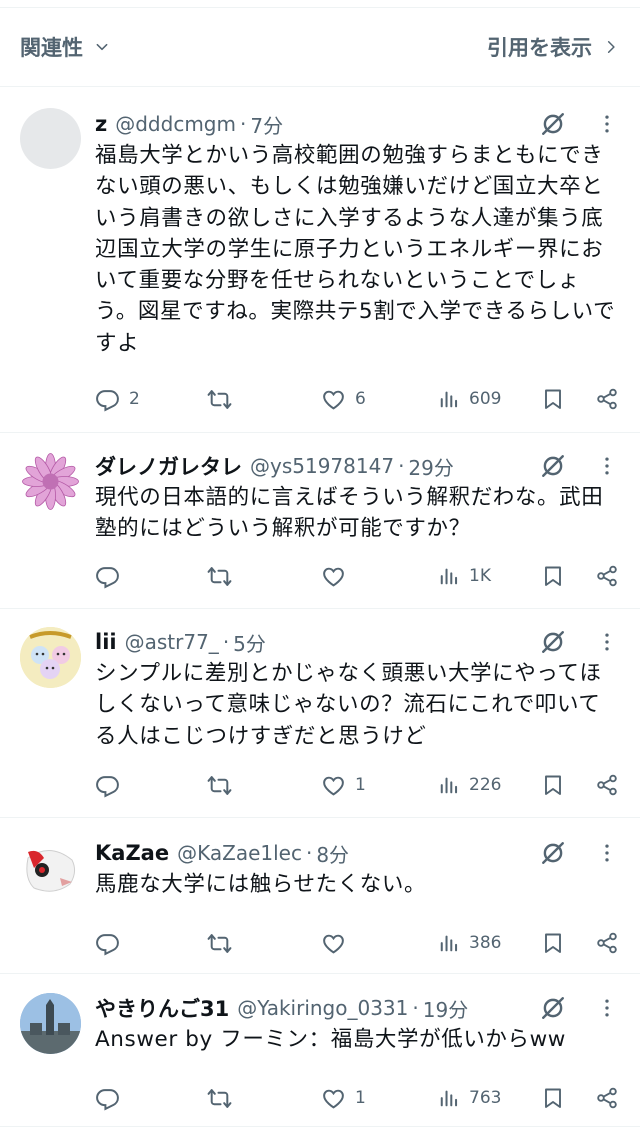 Image resolution: width=640 pixels, height=1138 pixels. I want to click on display-name: KaZae, so click(132, 853).